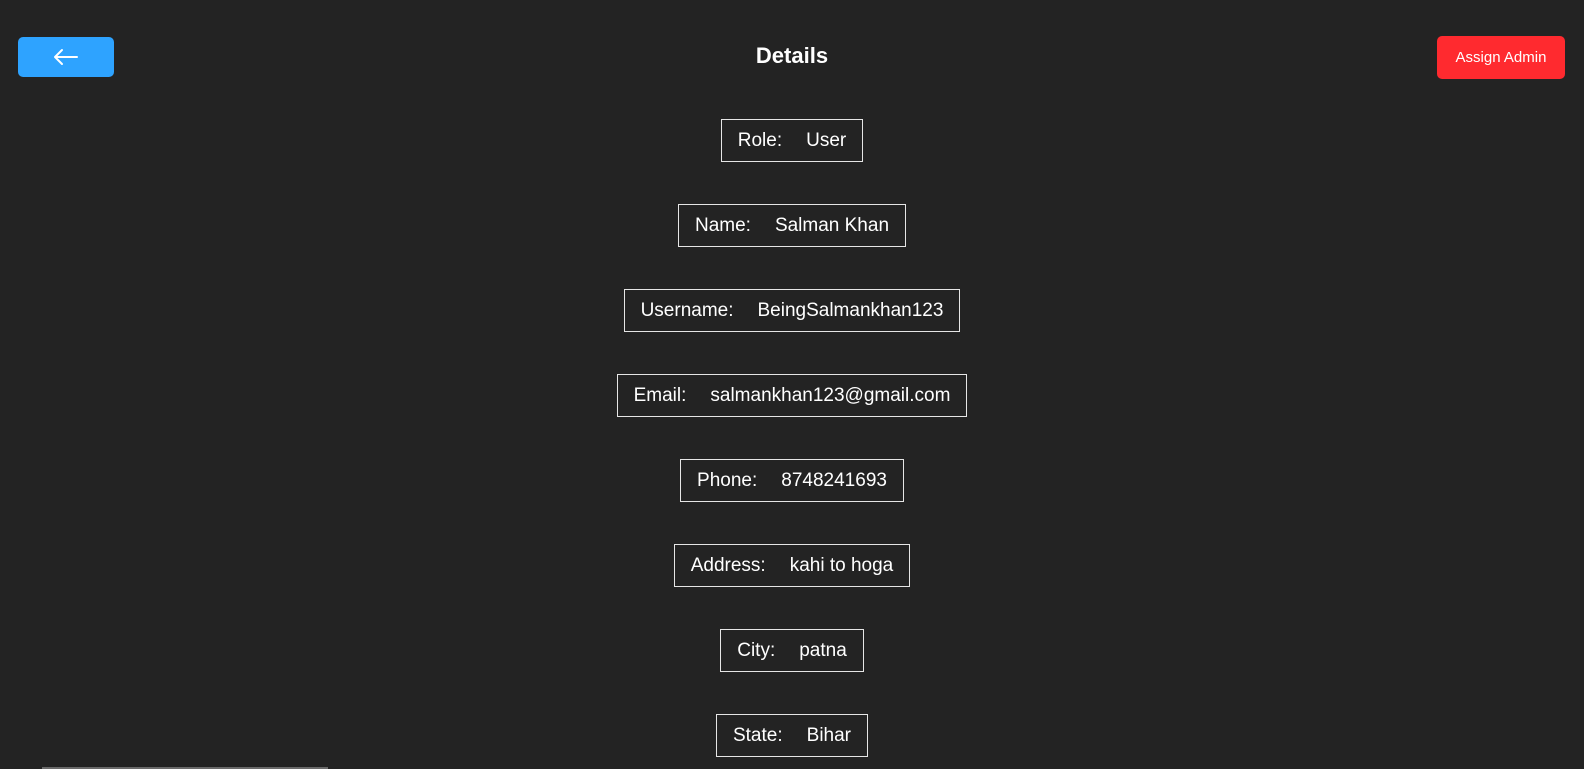 The image size is (1584, 769). What do you see at coordinates (792, 650) in the screenshot?
I see `detail-row-city: City: patna` at bounding box center [792, 650].